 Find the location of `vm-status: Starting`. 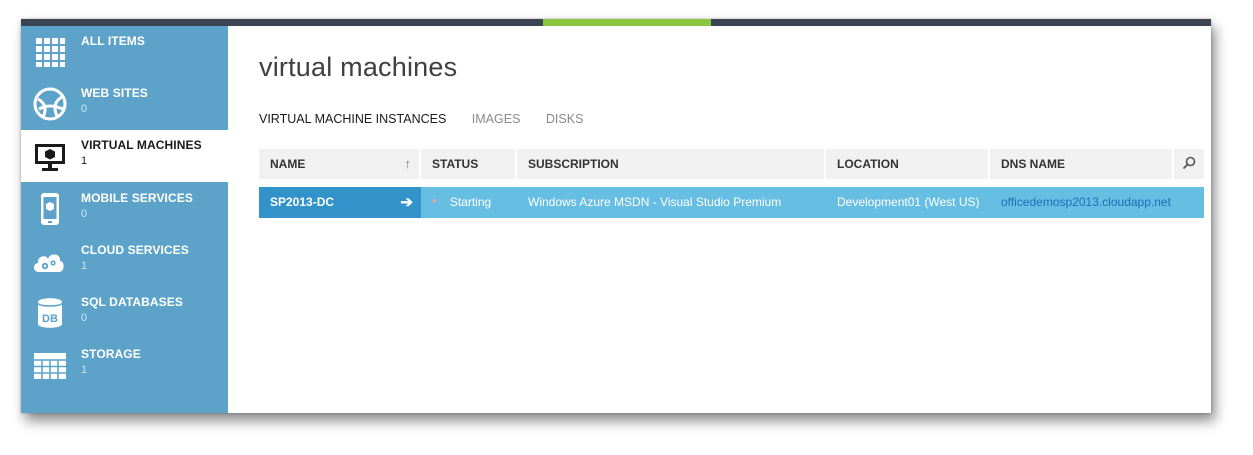

vm-status: Starting is located at coordinates (470, 202).